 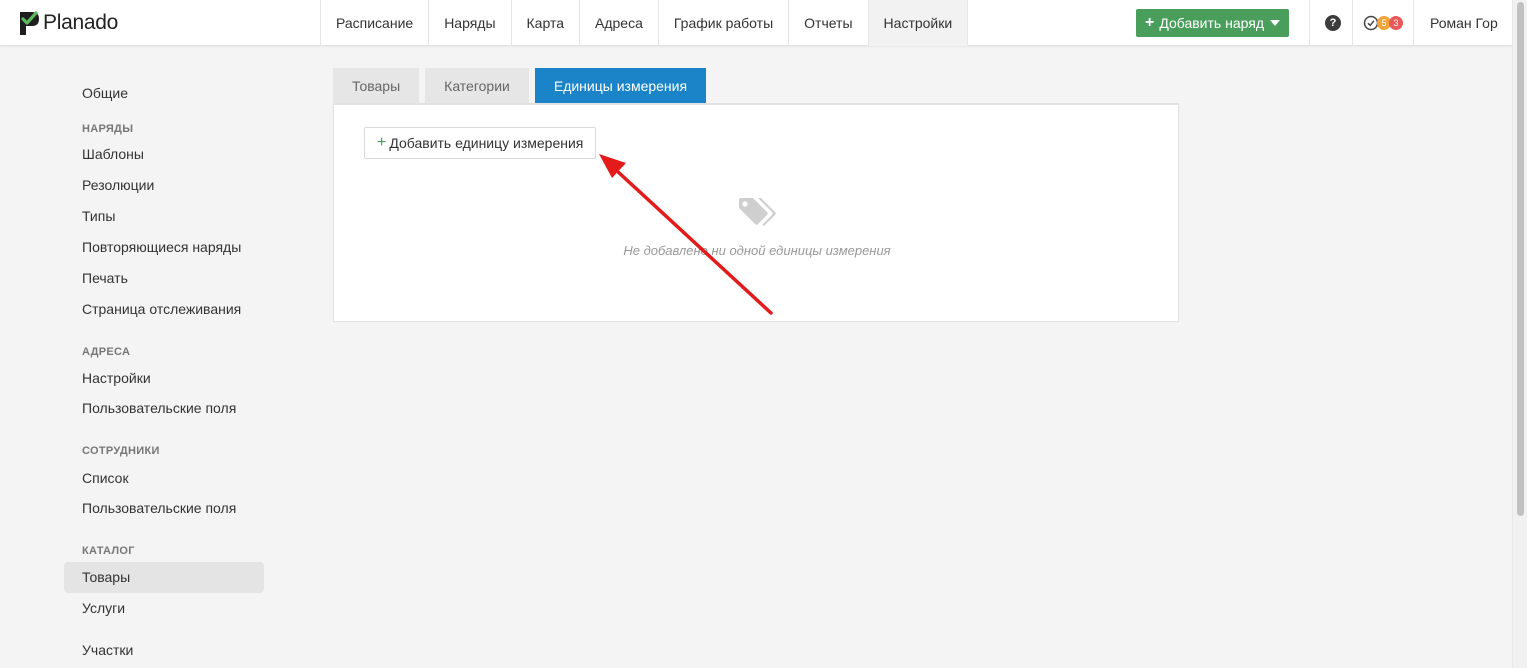 I want to click on tags-icon, so click(x=757, y=212).